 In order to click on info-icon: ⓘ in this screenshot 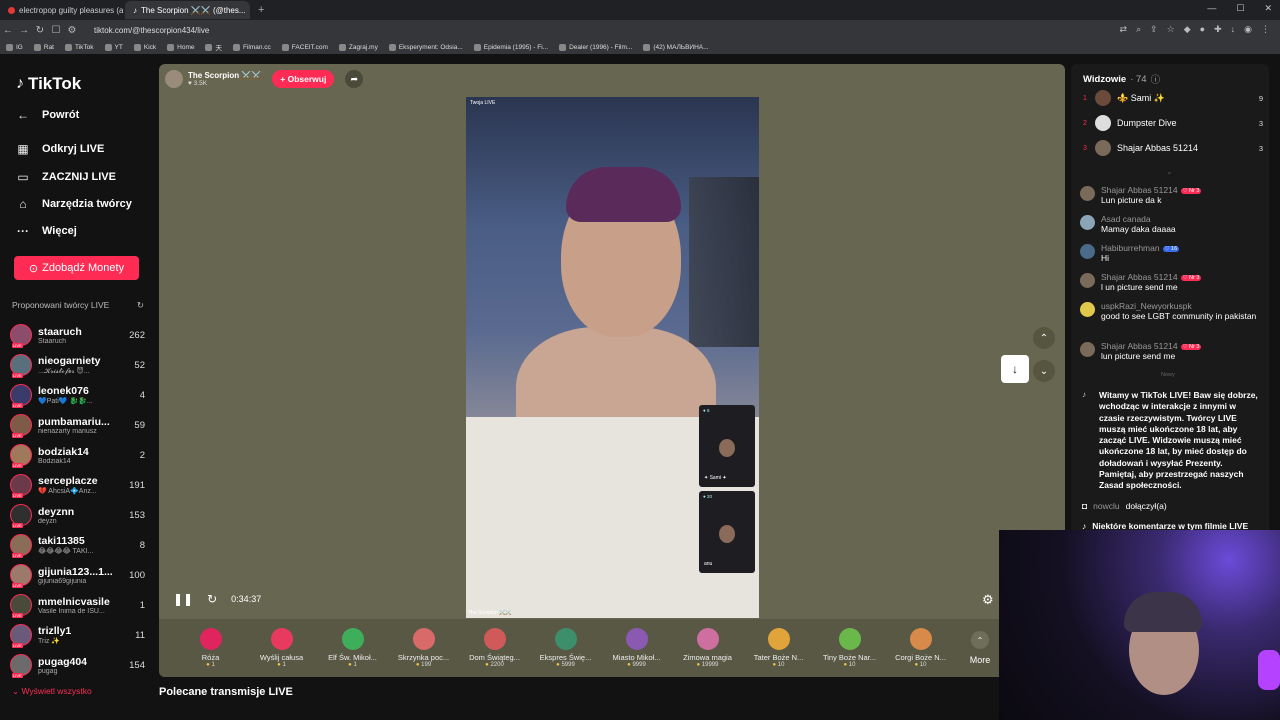, I will do `click(1156, 79)`.